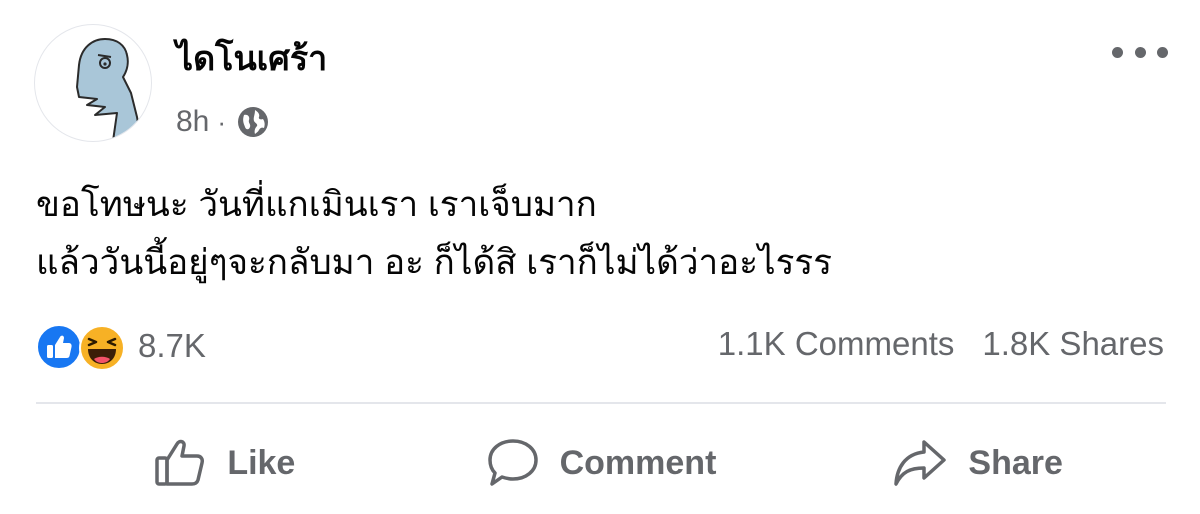 The image size is (1200, 514). I want to click on post-time: 8h, so click(192, 122).